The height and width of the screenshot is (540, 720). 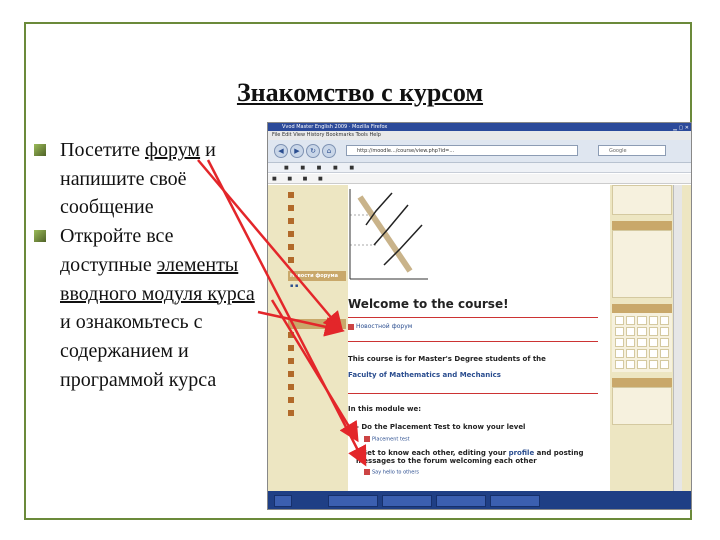 I want to click on placement-test-label: Placement test, so click(x=391, y=440).